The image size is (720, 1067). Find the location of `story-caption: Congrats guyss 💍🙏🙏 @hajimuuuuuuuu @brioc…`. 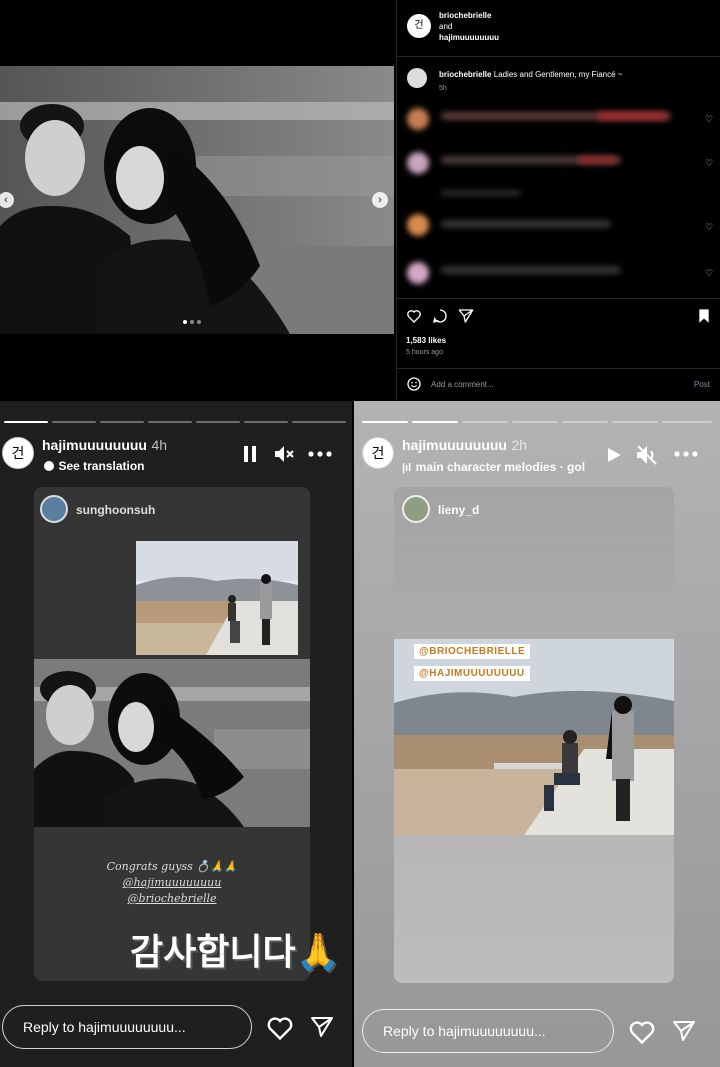

story-caption: Congrats guyss 💍🙏🙏 @hajimuuuuuuuu @brioc… is located at coordinates (172, 883).